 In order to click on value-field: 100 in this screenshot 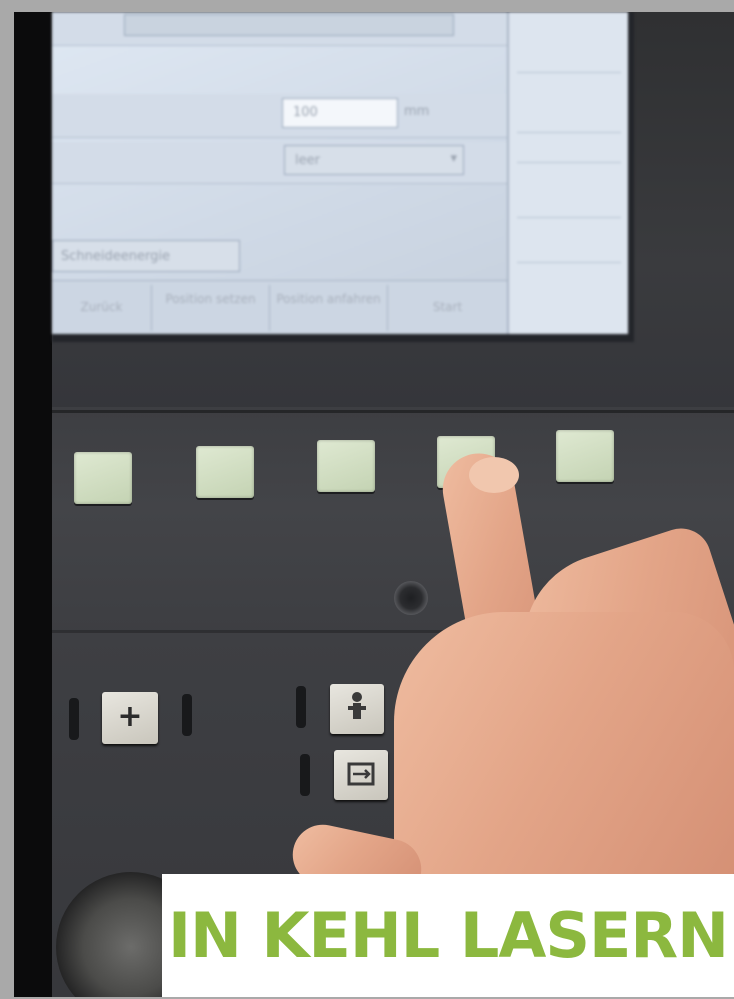, I will do `click(340, 113)`.